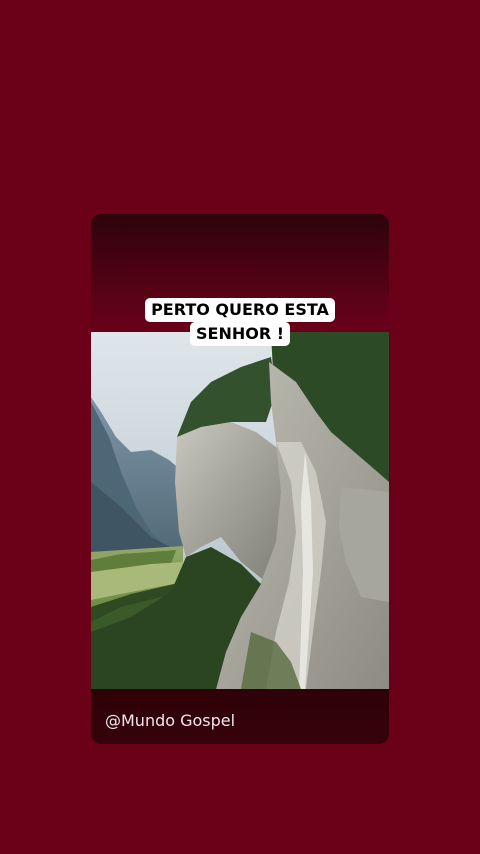 The image size is (480, 854). Describe the element at coordinates (240, 334) in the screenshot. I see `caption-line-2: SENHOR !` at that location.